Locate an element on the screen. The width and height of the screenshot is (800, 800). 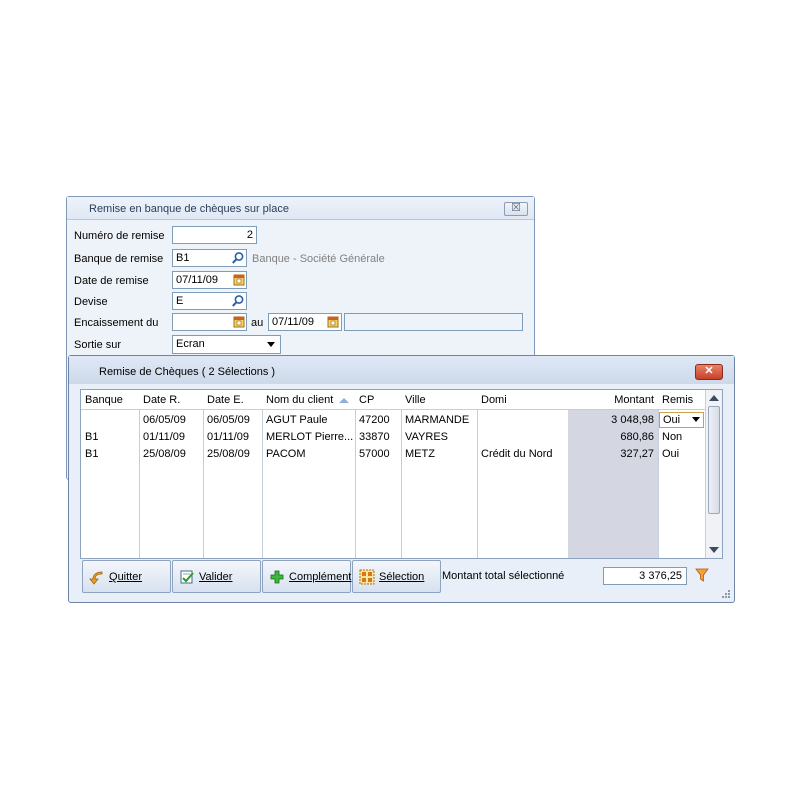
cell-date-e: 06/05/09 is located at coordinates (228, 420).